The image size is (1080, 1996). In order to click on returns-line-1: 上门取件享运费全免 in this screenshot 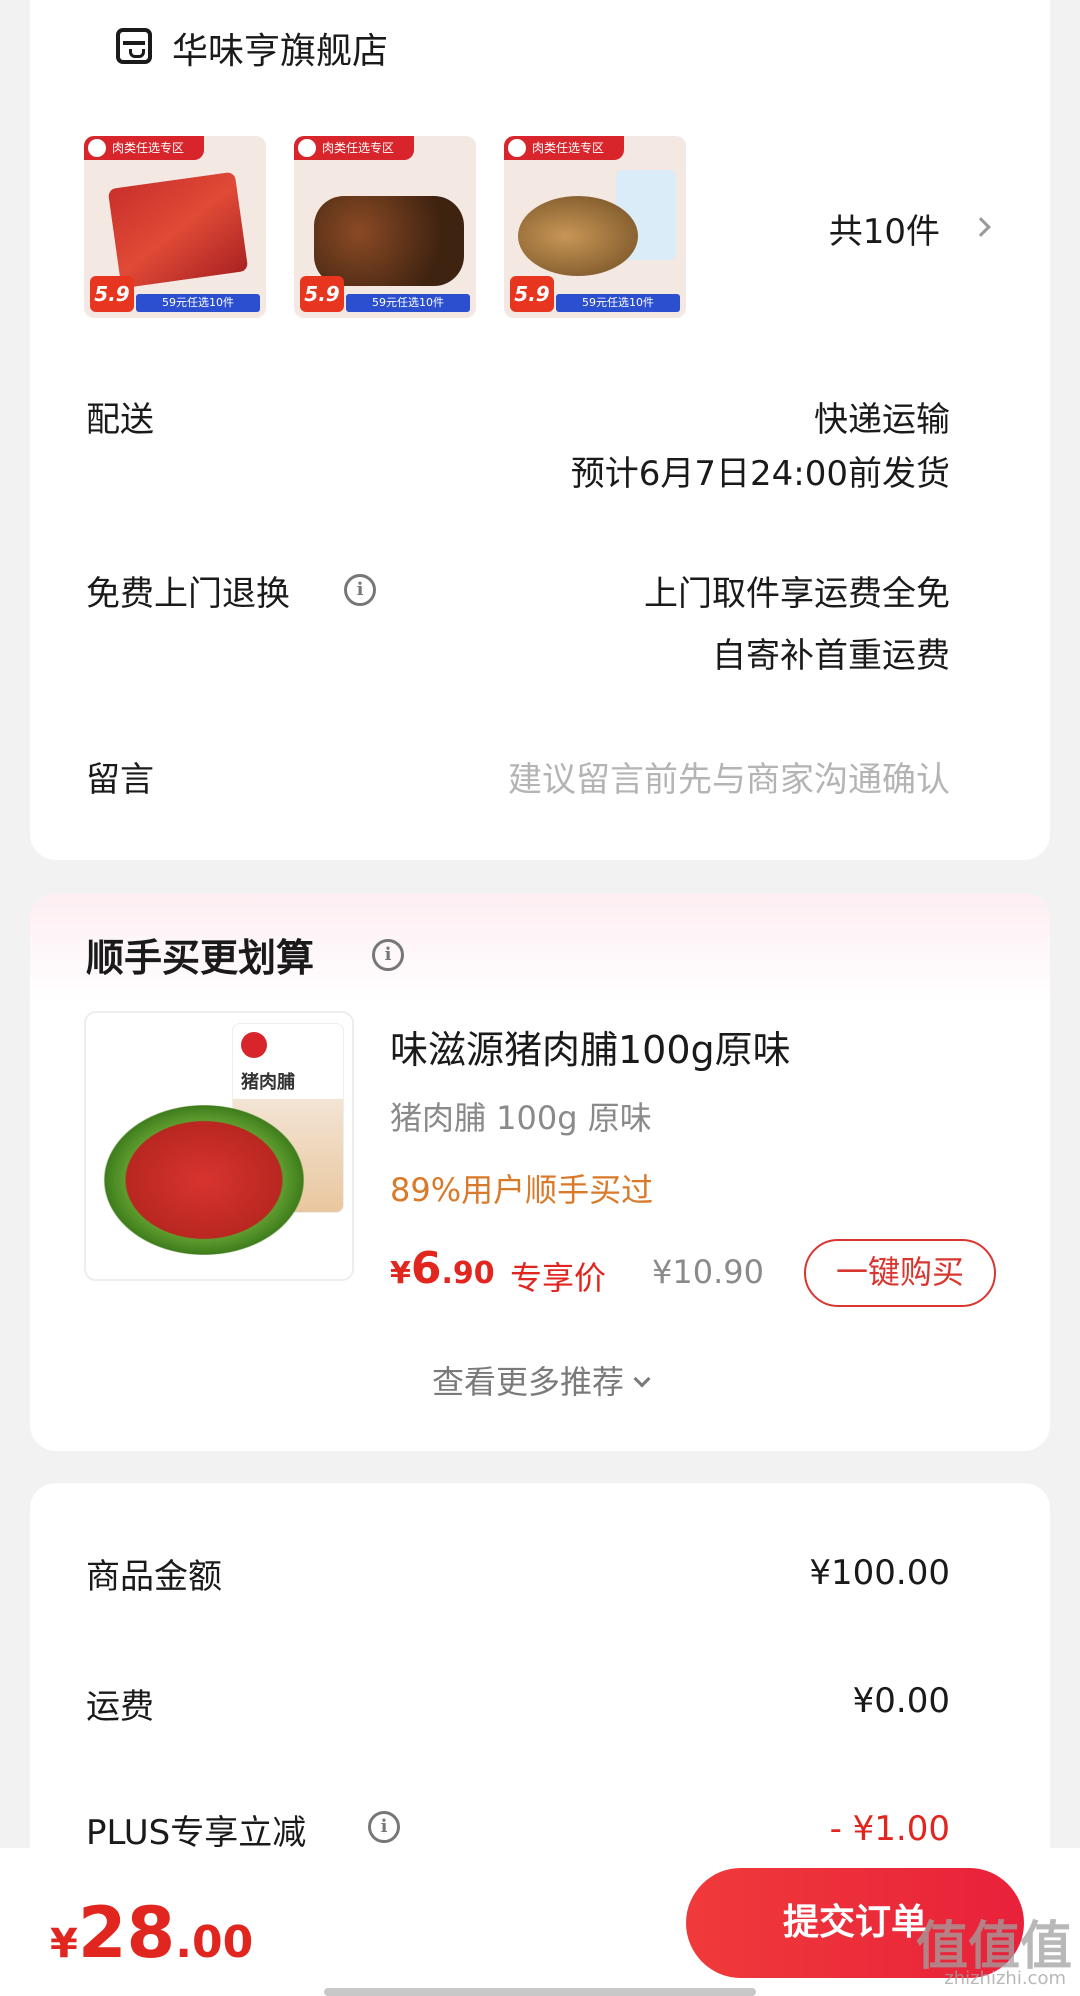, I will do `click(797, 594)`.